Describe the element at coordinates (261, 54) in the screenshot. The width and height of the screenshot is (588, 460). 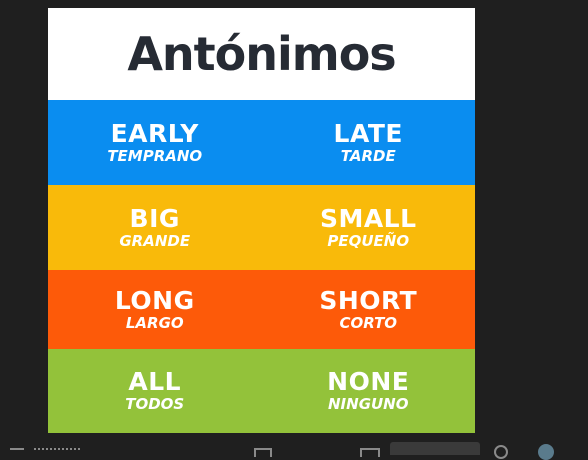
I see `card-title: Antónimos` at that location.